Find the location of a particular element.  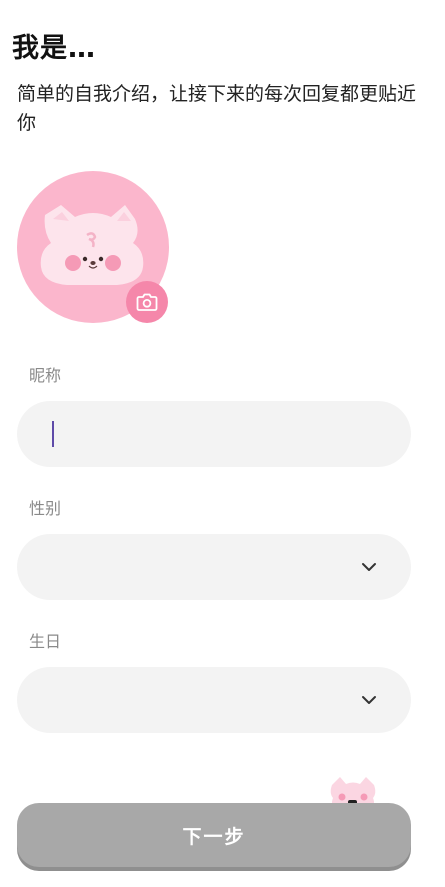

nickname-input is located at coordinates (214, 434).